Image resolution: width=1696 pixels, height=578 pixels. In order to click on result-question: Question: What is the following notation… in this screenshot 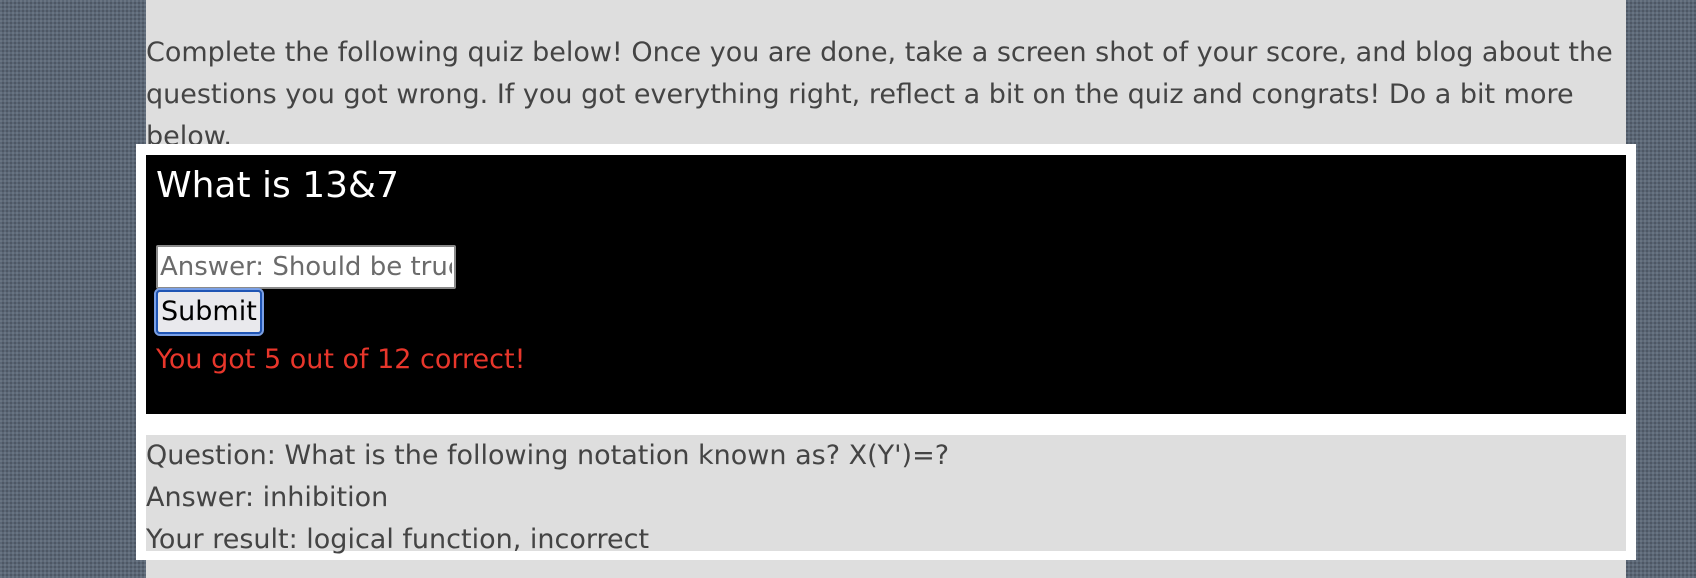, I will do `click(548, 455)`.